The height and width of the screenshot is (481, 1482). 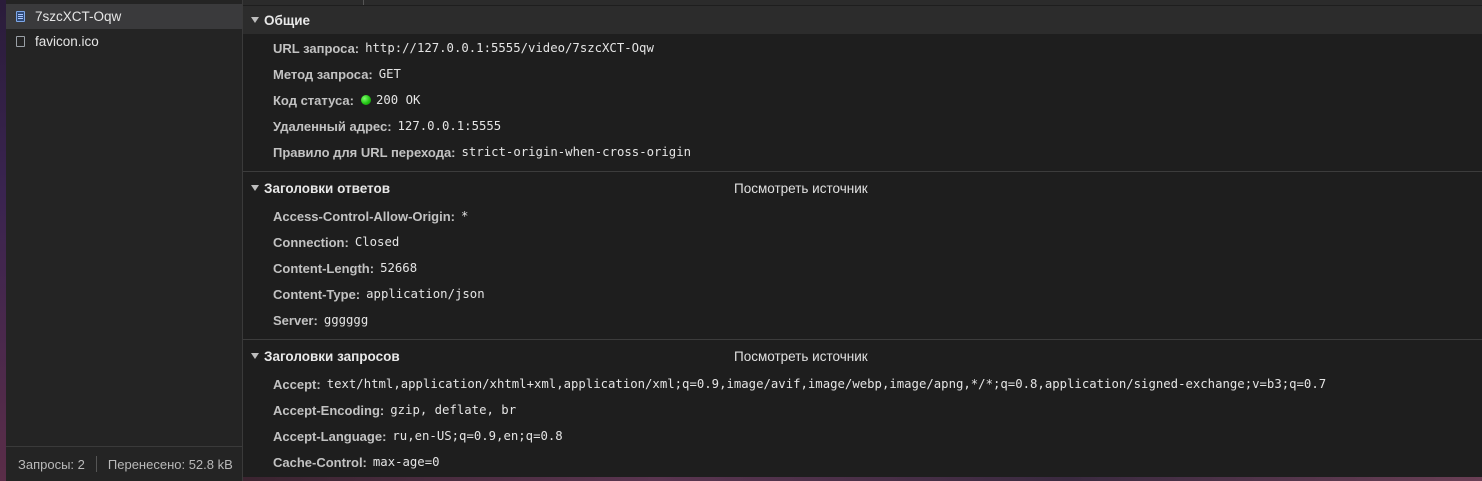 What do you see at coordinates (78, 16) in the screenshot?
I see `request-name: 7szcXCT-Oqw` at bounding box center [78, 16].